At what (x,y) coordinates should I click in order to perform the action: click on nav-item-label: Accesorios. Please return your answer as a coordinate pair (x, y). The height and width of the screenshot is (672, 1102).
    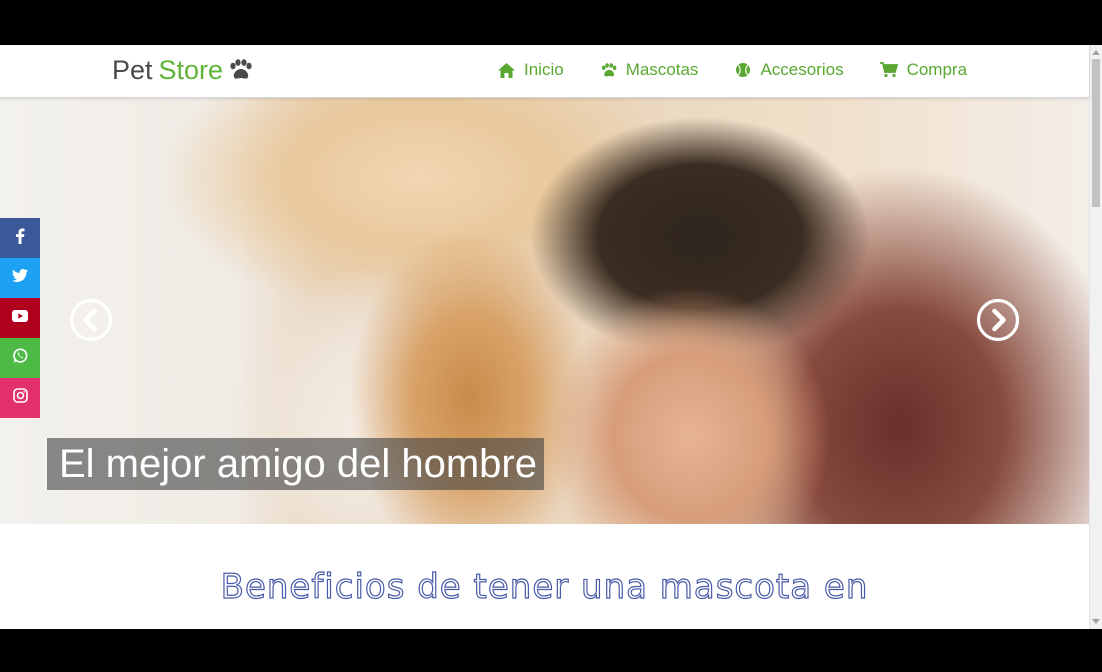
    Looking at the image, I should click on (802, 69).